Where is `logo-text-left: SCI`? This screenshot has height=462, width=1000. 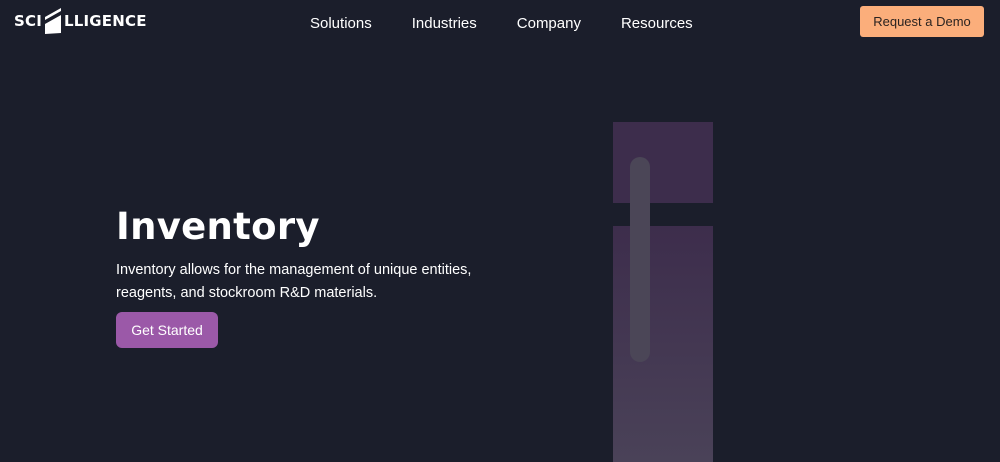
logo-text-left: SCI is located at coordinates (28, 20).